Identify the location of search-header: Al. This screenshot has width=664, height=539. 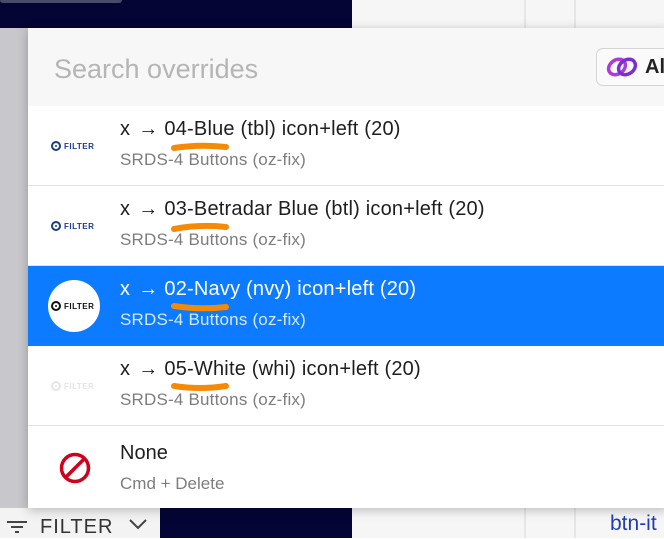
(346, 67).